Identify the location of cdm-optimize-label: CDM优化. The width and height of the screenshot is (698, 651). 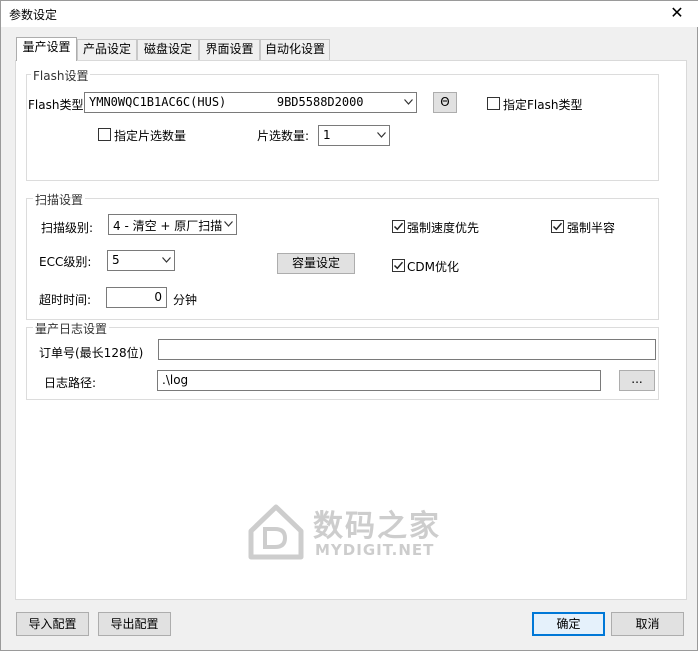
(433, 267).